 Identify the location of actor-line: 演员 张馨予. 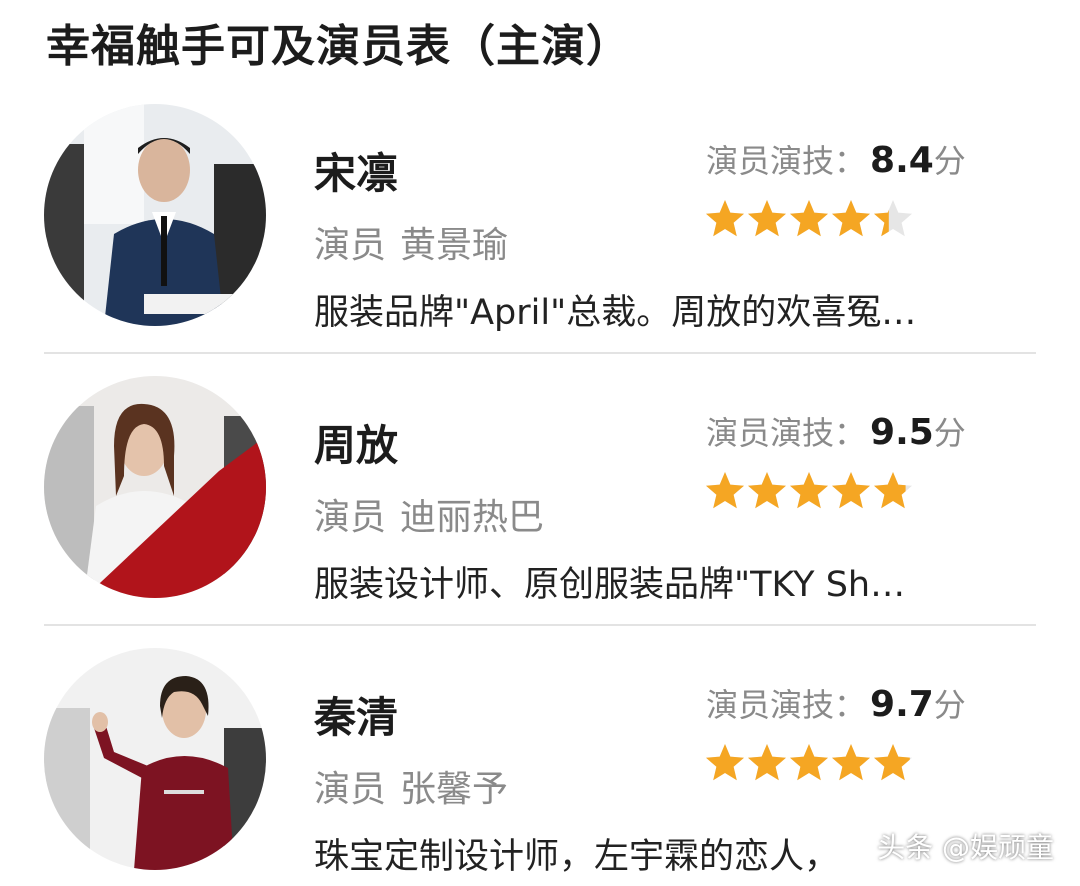
(411, 786).